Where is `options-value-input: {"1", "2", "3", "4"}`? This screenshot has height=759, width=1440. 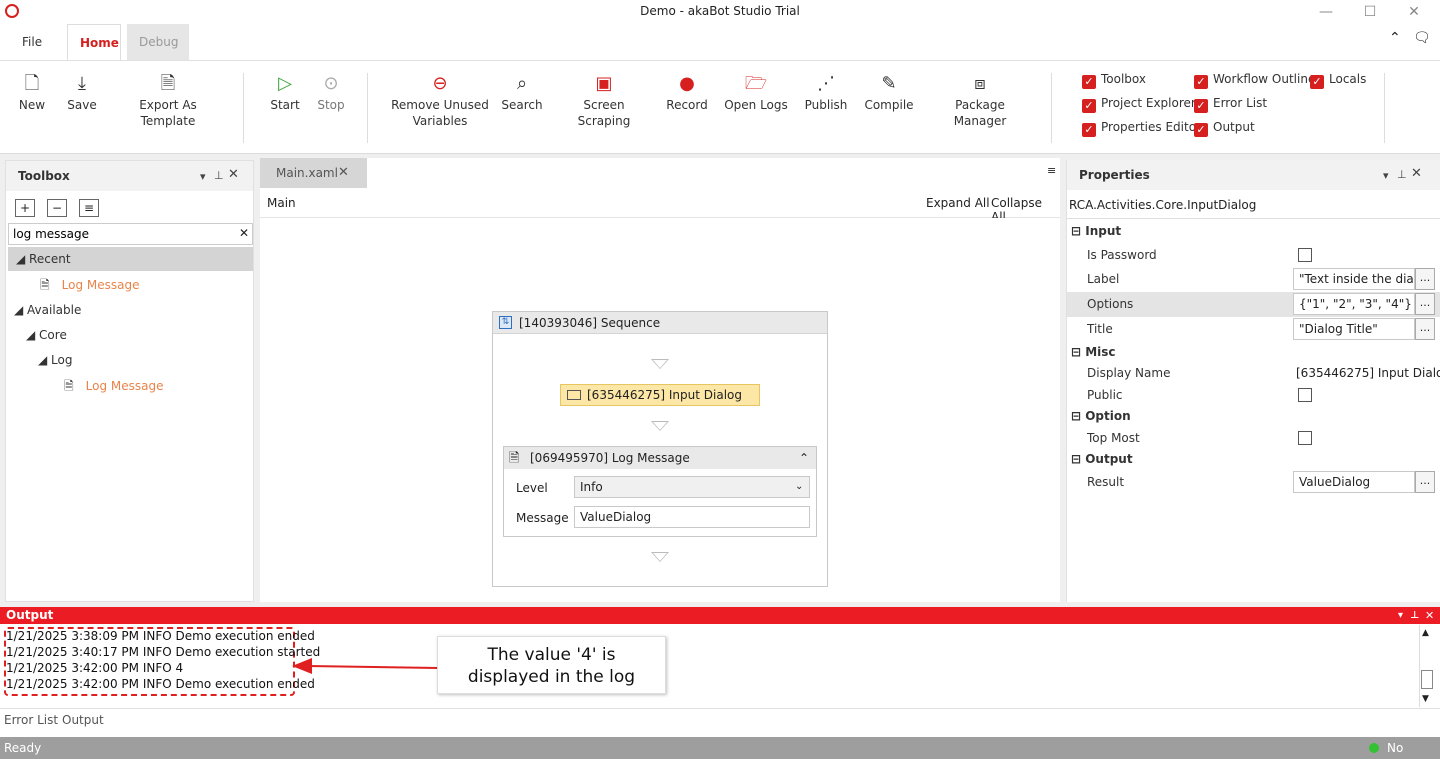
options-value-input: {"1", "2", "3", "4"} is located at coordinates (1354, 304).